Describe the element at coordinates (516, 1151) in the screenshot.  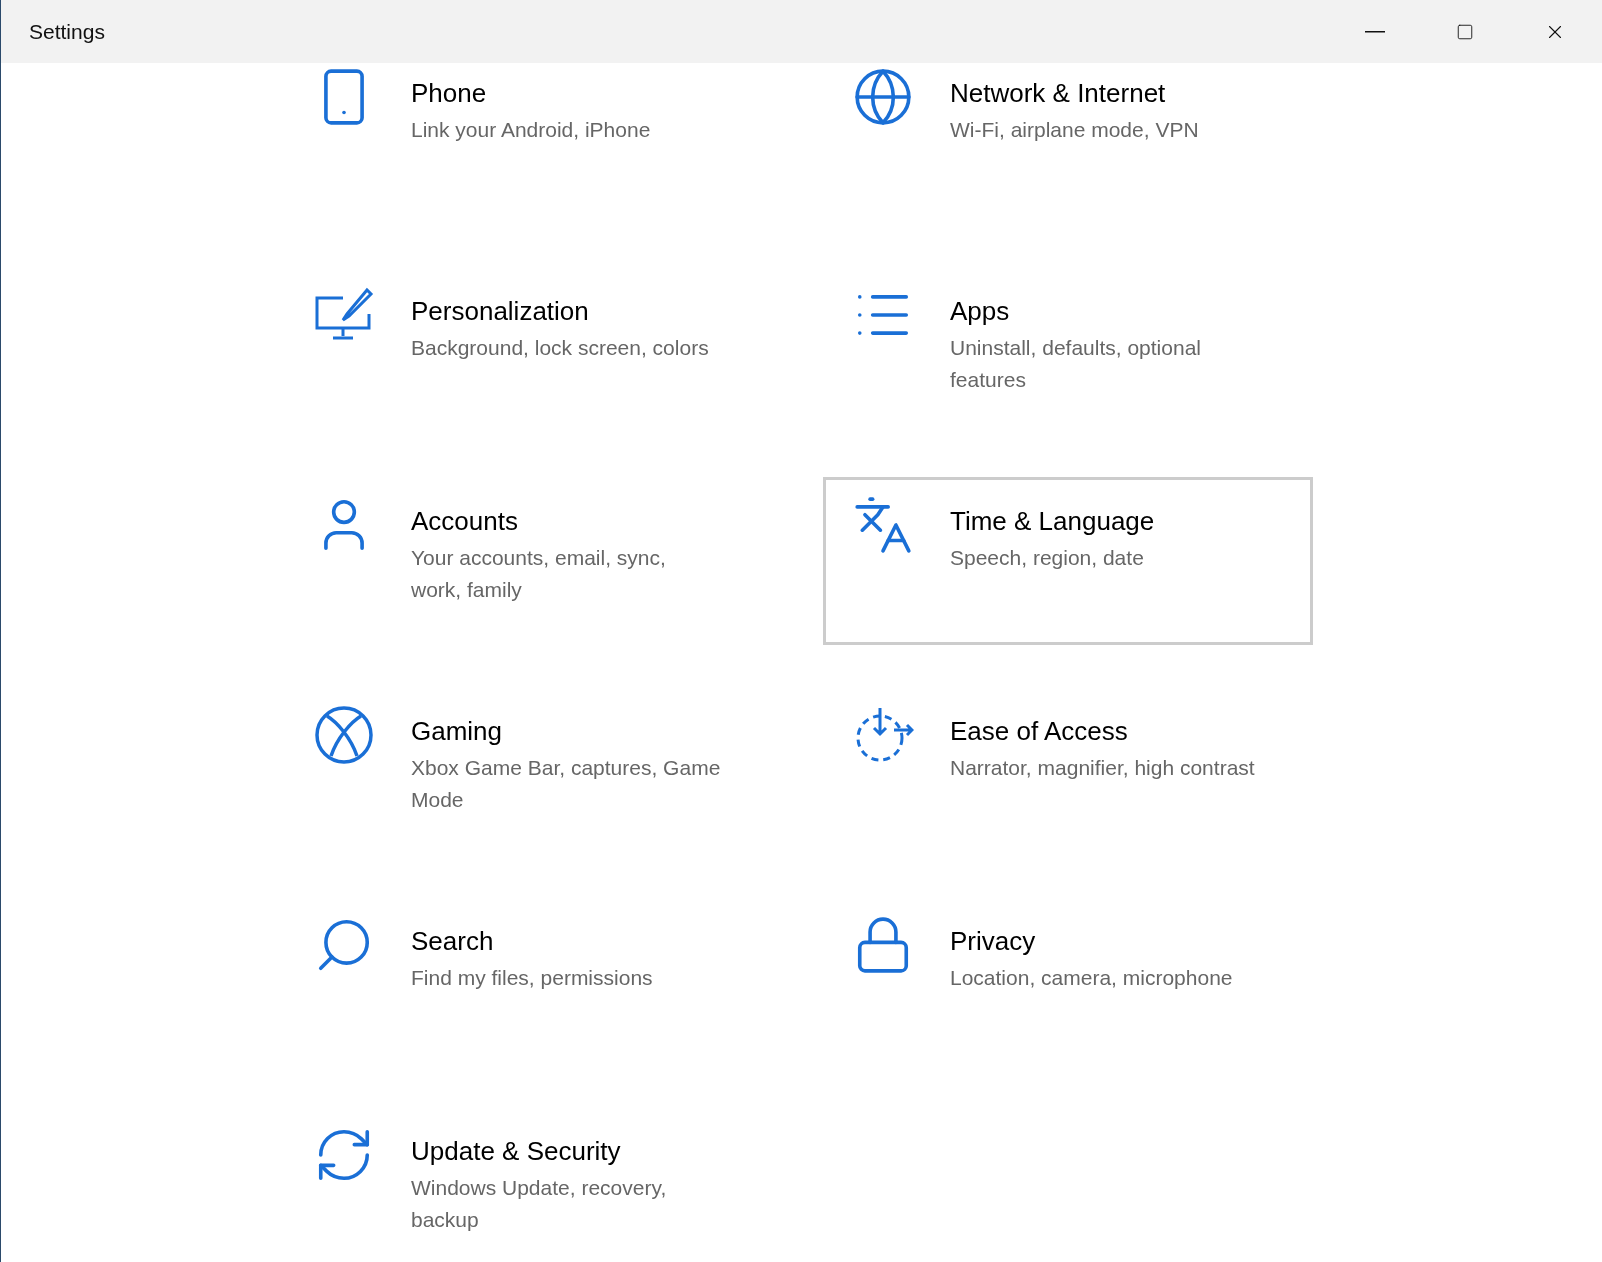
I see `category-title: Update & Security` at that location.